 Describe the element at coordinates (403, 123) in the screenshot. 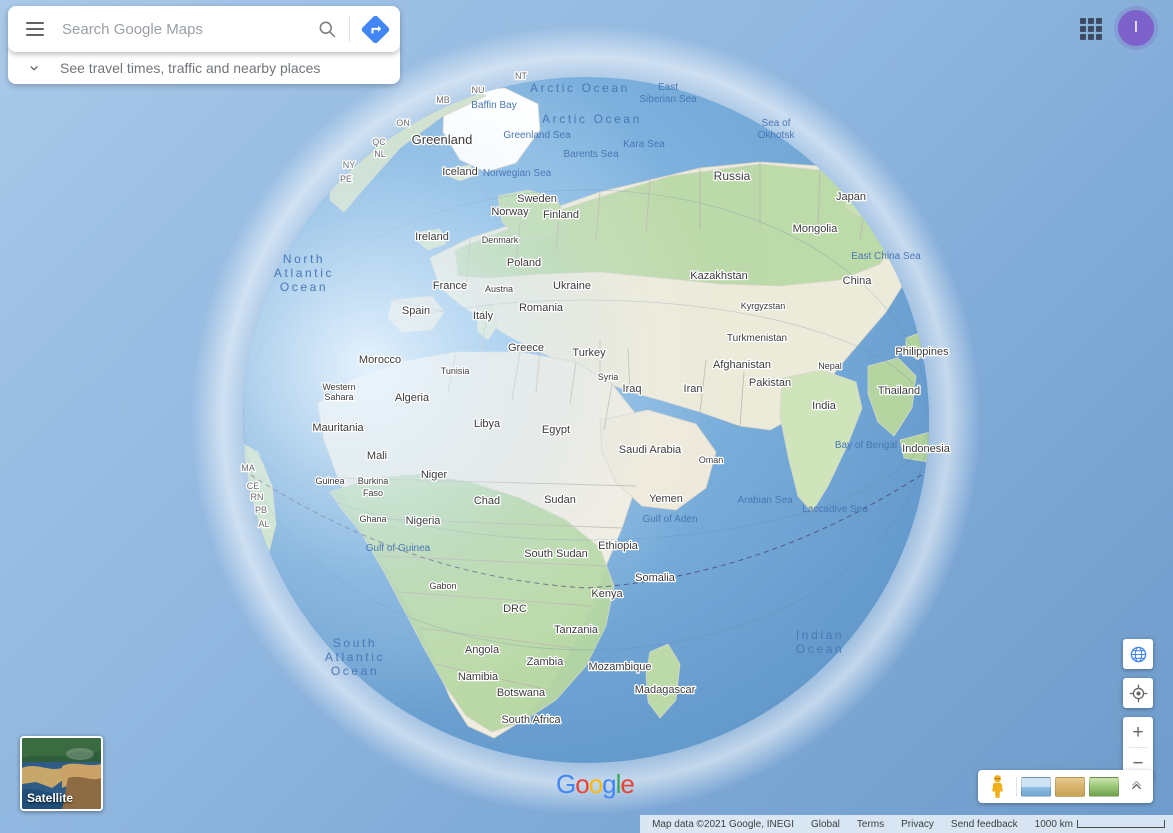

I see `map-label-region: ON` at that location.